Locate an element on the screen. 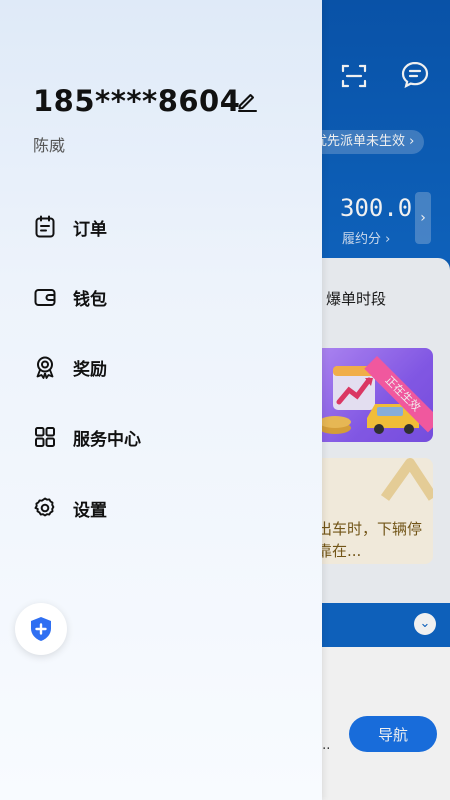 This screenshot has width=450, height=800. menu-item-label: 钱包 is located at coordinates (90, 300).